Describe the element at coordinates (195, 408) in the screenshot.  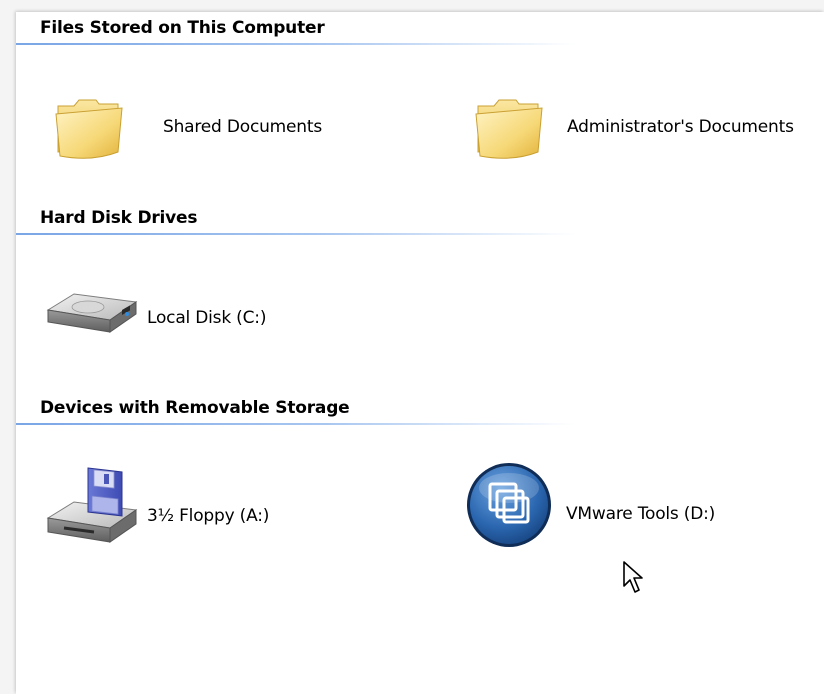
I see `group-header-removable-storage: Devices with Removable Storage` at that location.